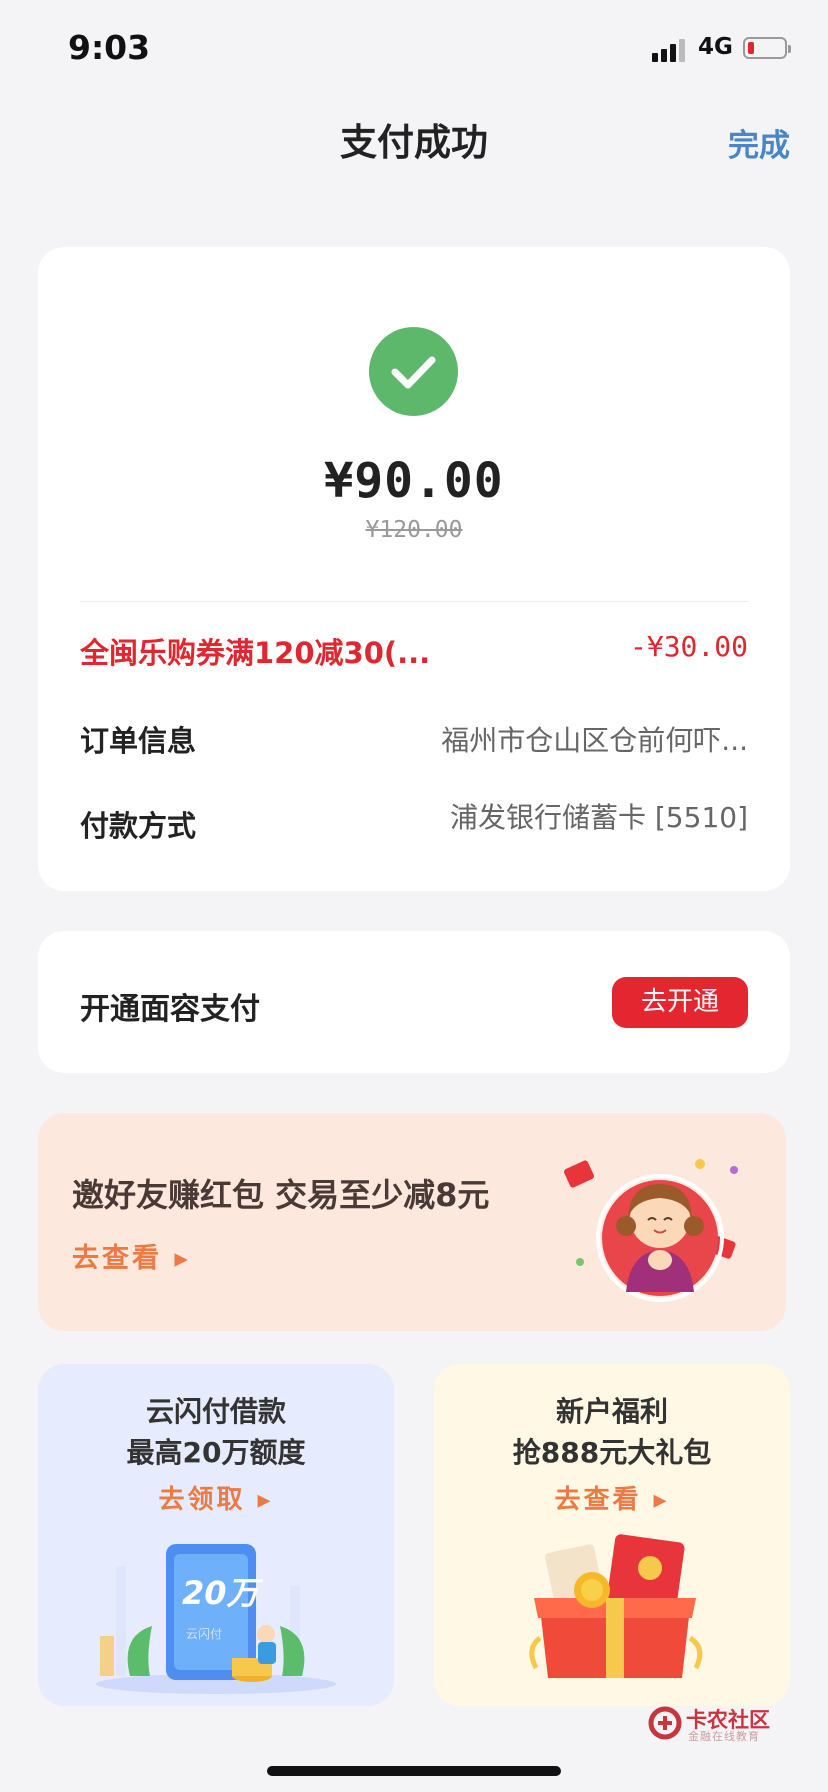  Describe the element at coordinates (223, 1593) in the screenshot. I see `loan-art-amount: 20万` at that location.